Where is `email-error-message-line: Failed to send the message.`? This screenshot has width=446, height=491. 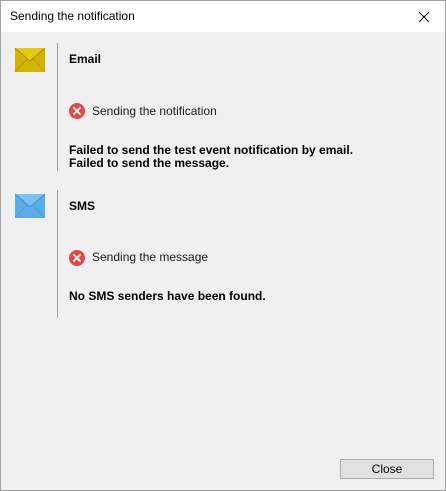 email-error-message-line: Failed to send the message. is located at coordinates (149, 163).